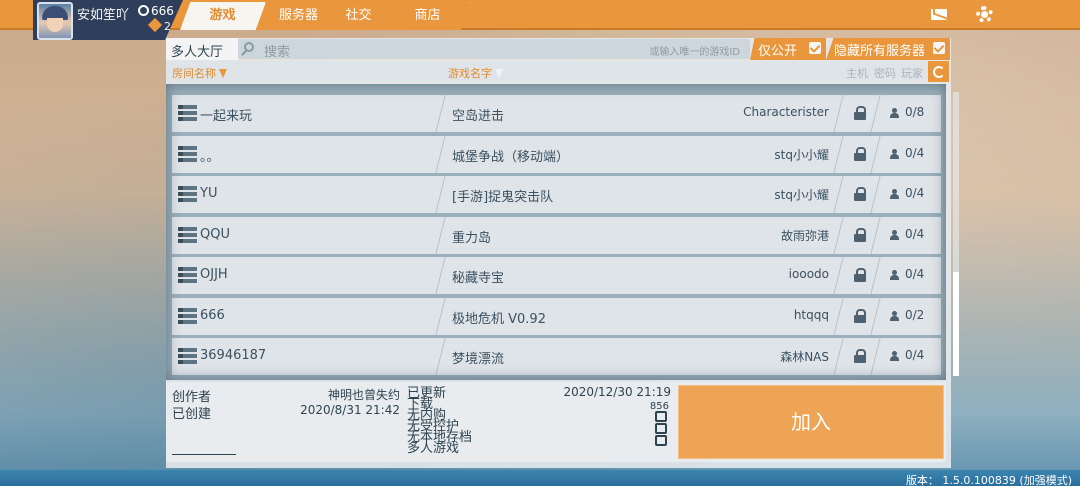 This screenshot has width=1080, height=486. What do you see at coordinates (212, 315) in the screenshot?
I see `room-name: 666` at bounding box center [212, 315].